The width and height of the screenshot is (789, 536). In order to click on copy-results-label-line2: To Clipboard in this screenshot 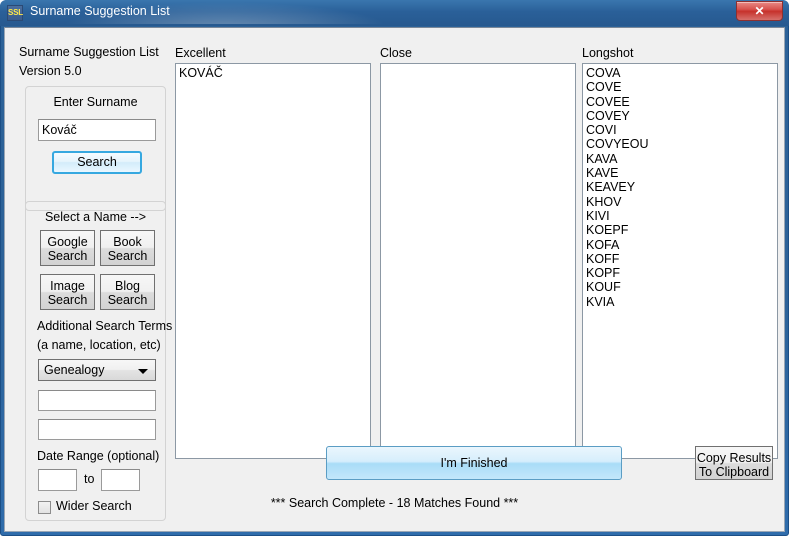, I will do `click(734, 472)`.